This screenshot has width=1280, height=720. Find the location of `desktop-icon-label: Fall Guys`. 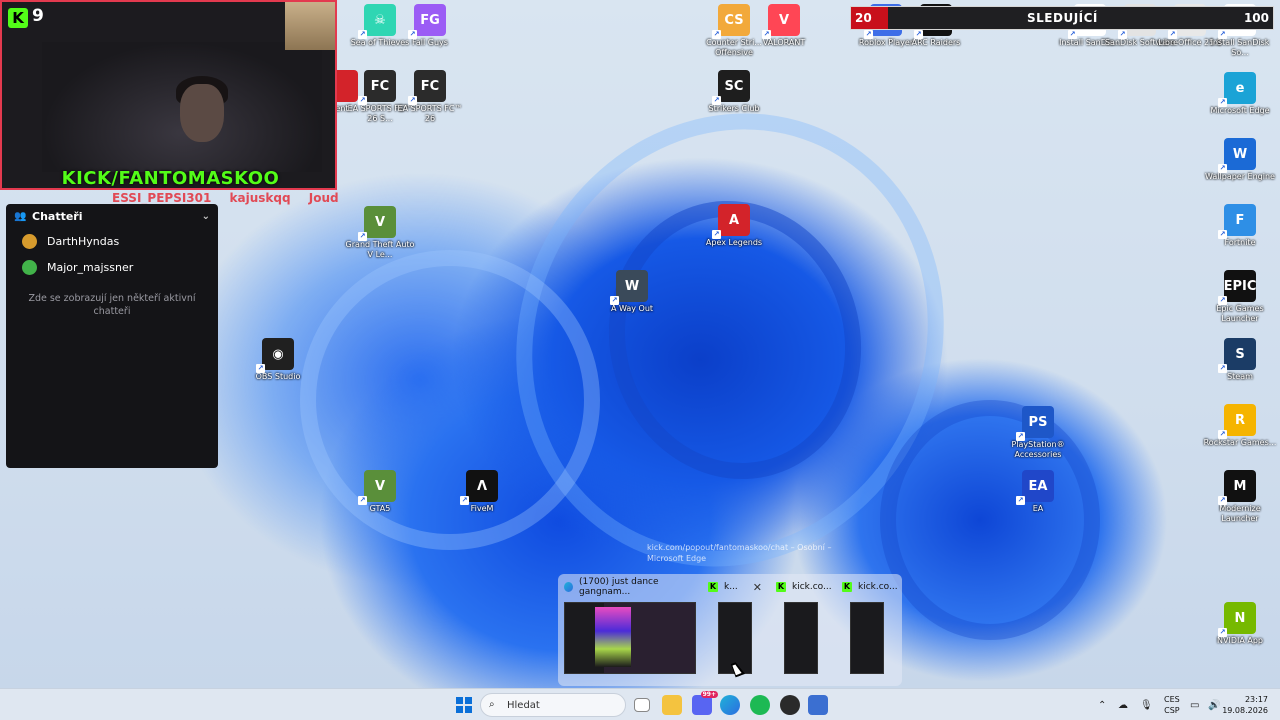

desktop-icon-label: Fall Guys is located at coordinates (430, 42).